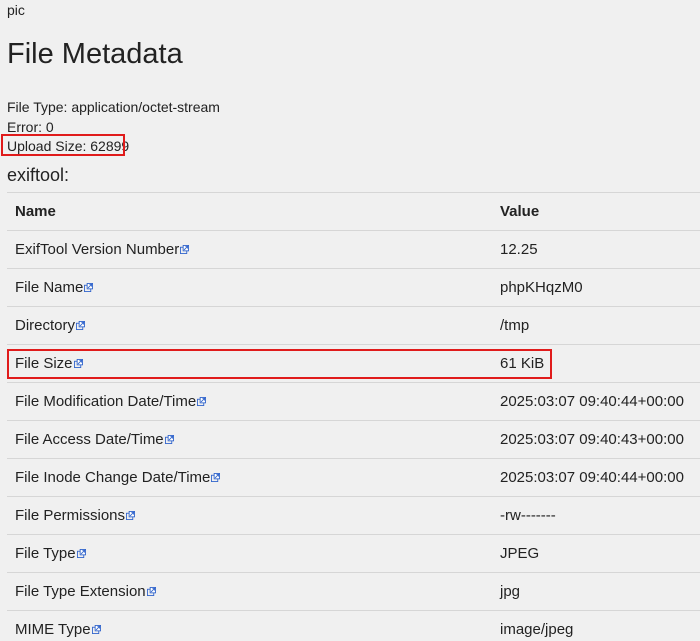 The image size is (700, 641). Describe the element at coordinates (89, 439) in the screenshot. I see `row-name-label: File Access Date/Time` at that location.